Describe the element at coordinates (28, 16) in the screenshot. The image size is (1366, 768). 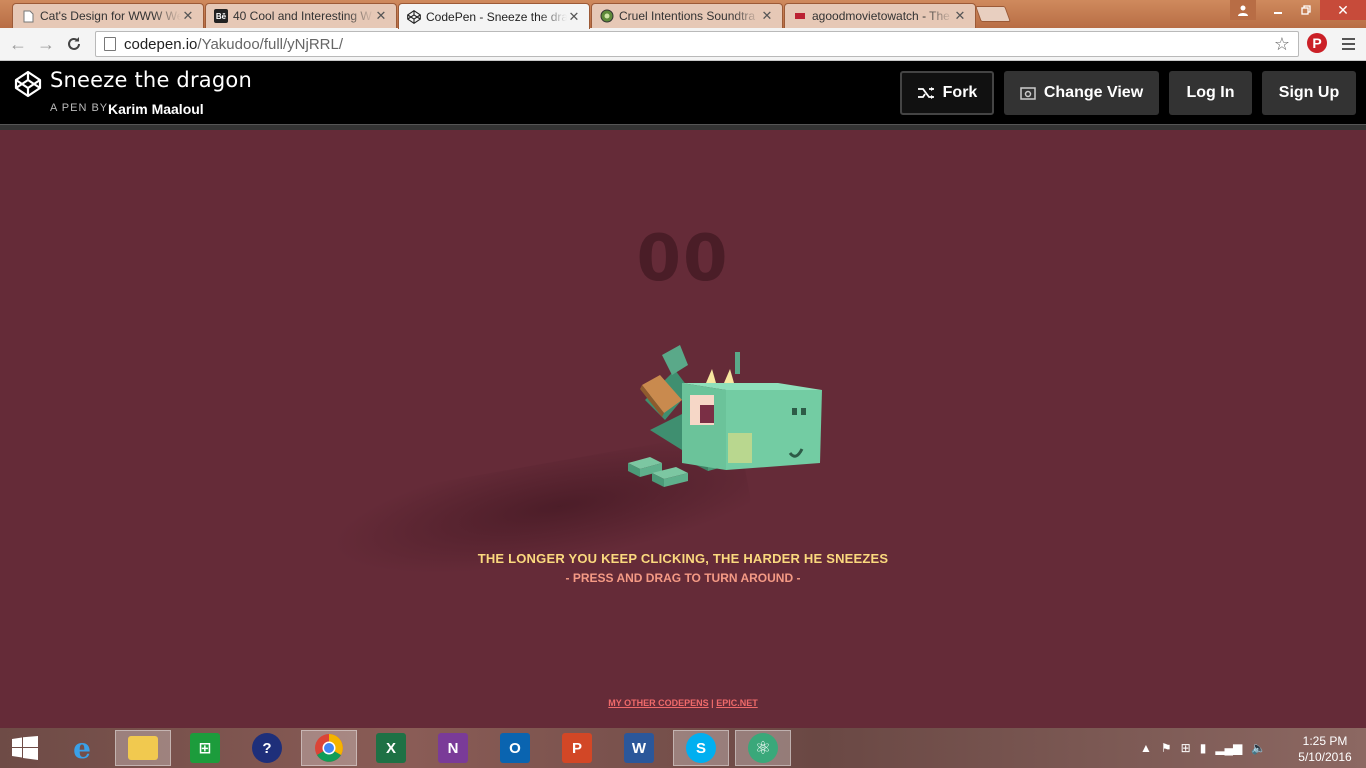
I see `page-icon` at that location.